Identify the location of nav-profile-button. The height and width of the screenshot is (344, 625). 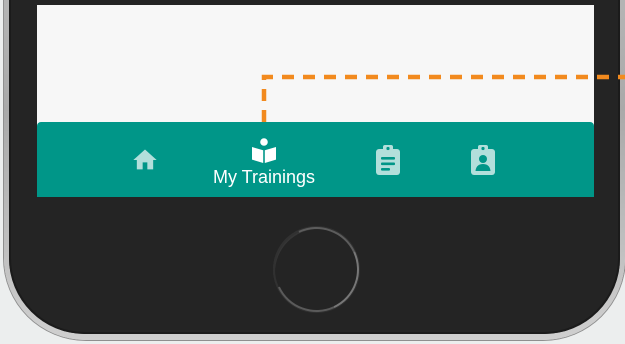
(483, 159).